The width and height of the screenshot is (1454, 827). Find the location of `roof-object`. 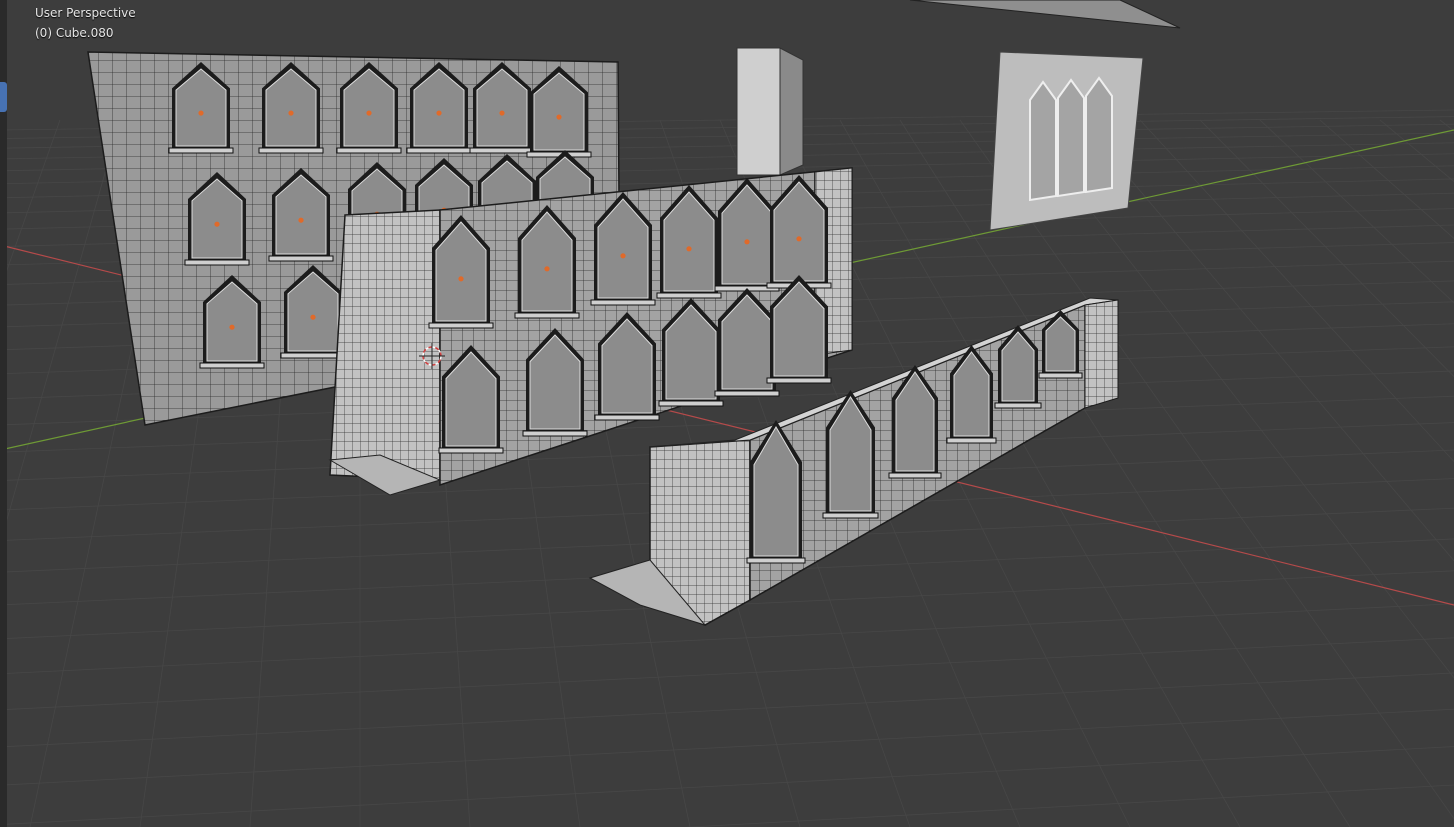

roof-object is located at coordinates (1045, 14).